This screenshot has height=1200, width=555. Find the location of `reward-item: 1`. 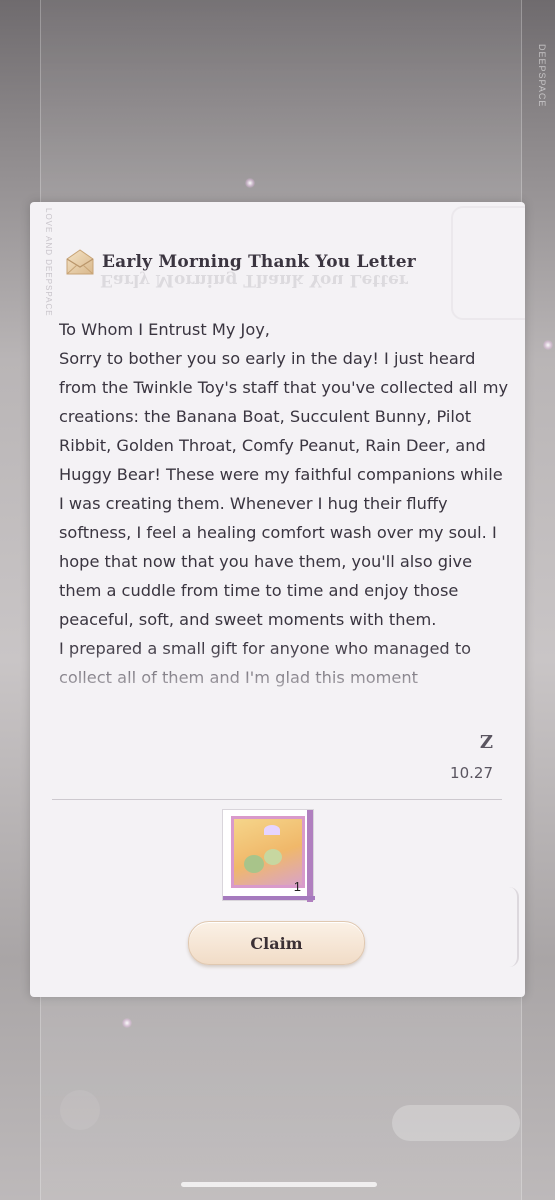

reward-item: 1 is located at coordinates (268, 855).